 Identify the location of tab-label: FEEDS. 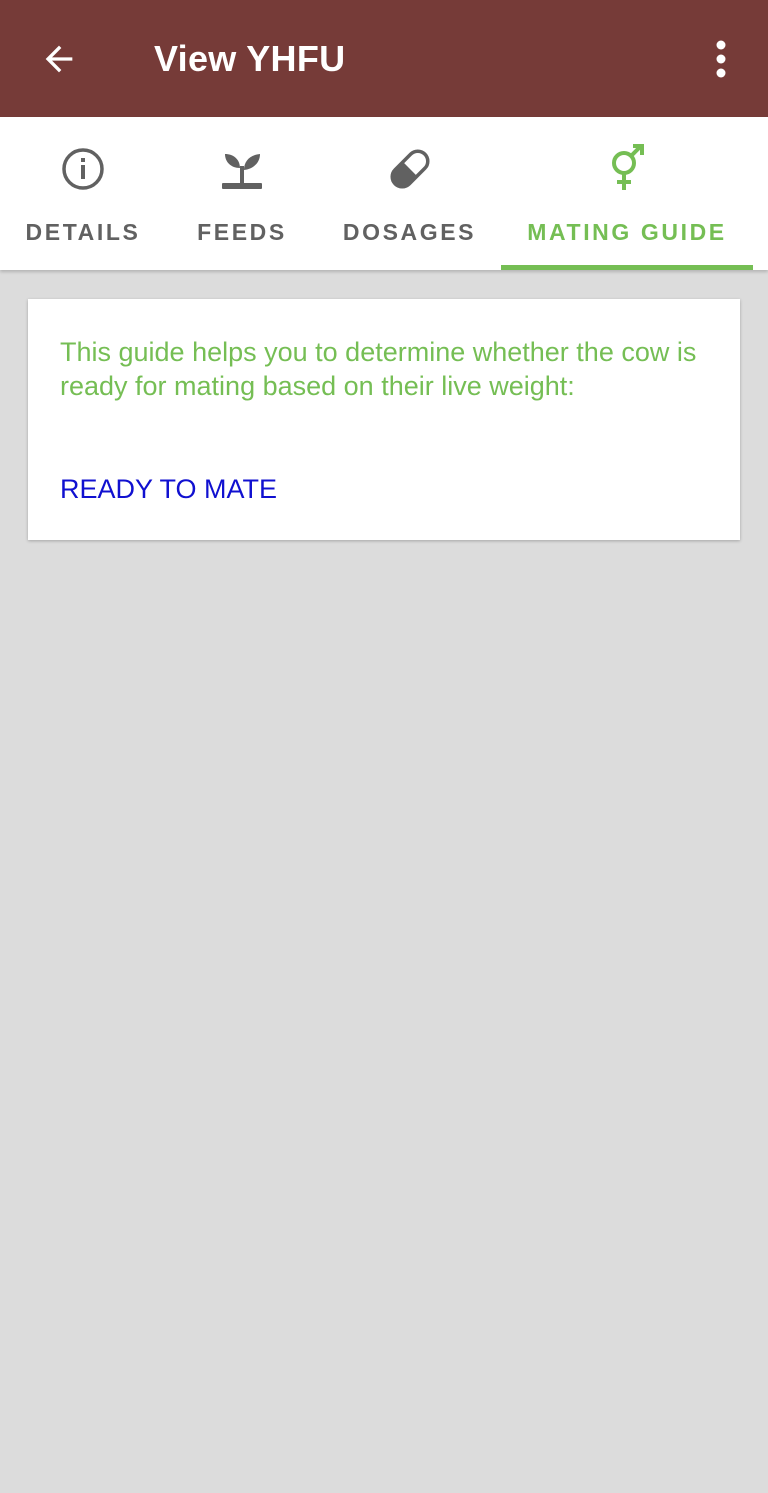
(242, 232).